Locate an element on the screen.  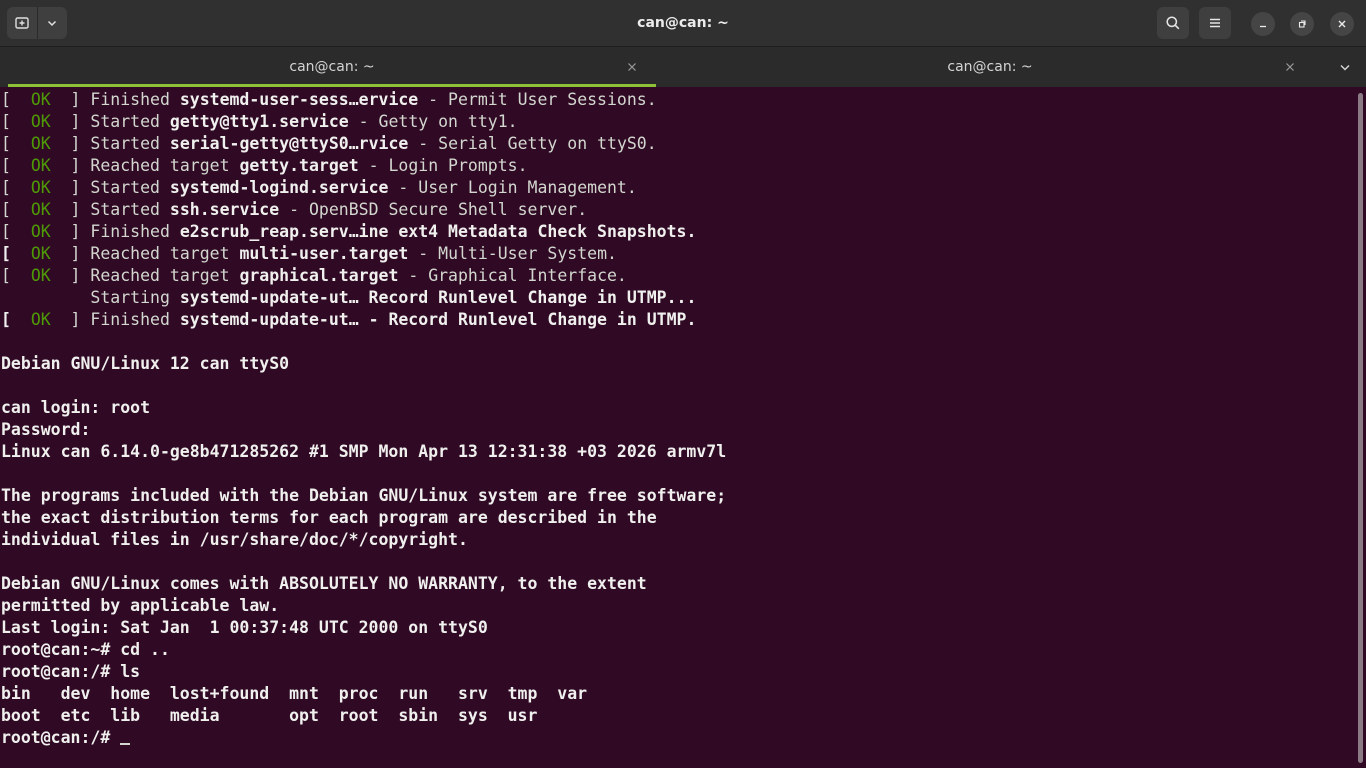
terminal-cursor is located at coordinates (125, 744).